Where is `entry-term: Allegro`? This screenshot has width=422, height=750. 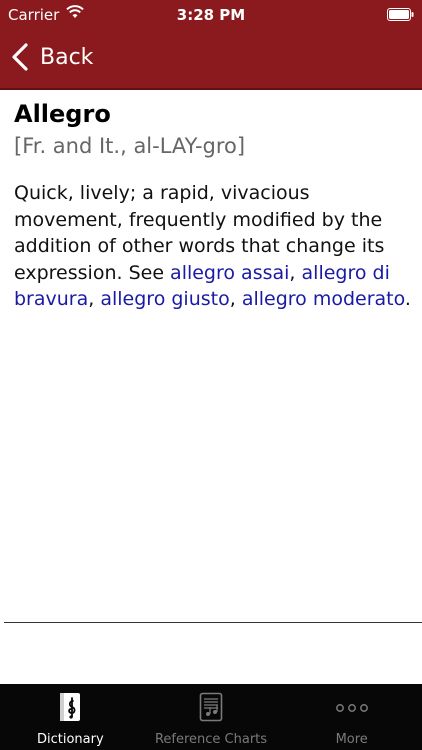 entry-term: Allegro is located at coordinates (62, 114).